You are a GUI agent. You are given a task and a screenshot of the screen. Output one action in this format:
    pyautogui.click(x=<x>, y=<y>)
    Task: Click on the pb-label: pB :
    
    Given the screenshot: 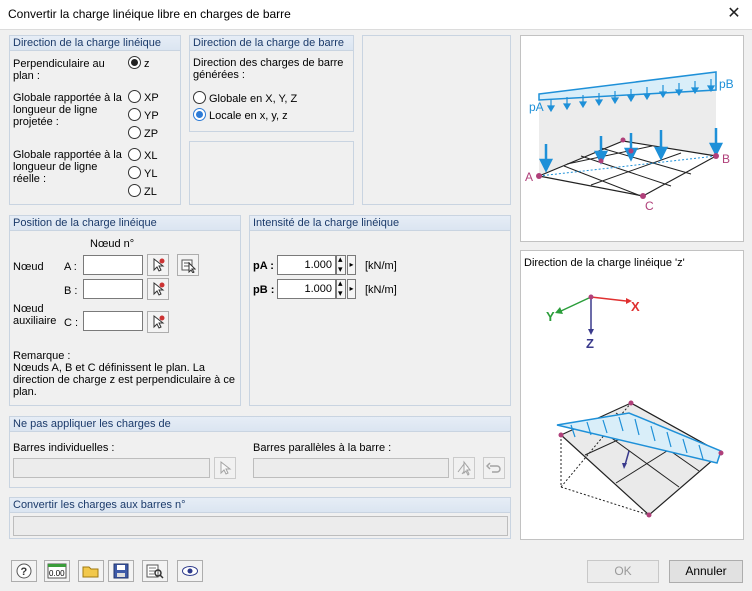 What is the action you would take?
    pyautogui.click(x=264, y=290)
    